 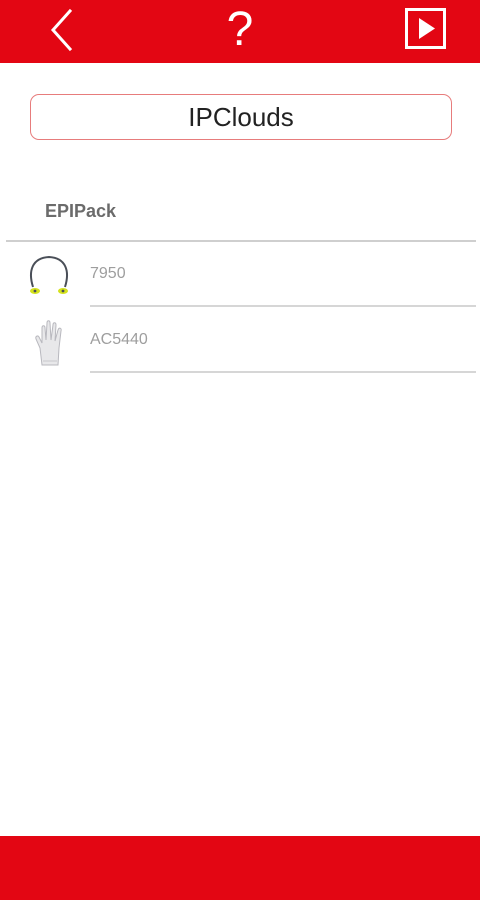 I want to click on glove-icon, so click(x=48, y=343).